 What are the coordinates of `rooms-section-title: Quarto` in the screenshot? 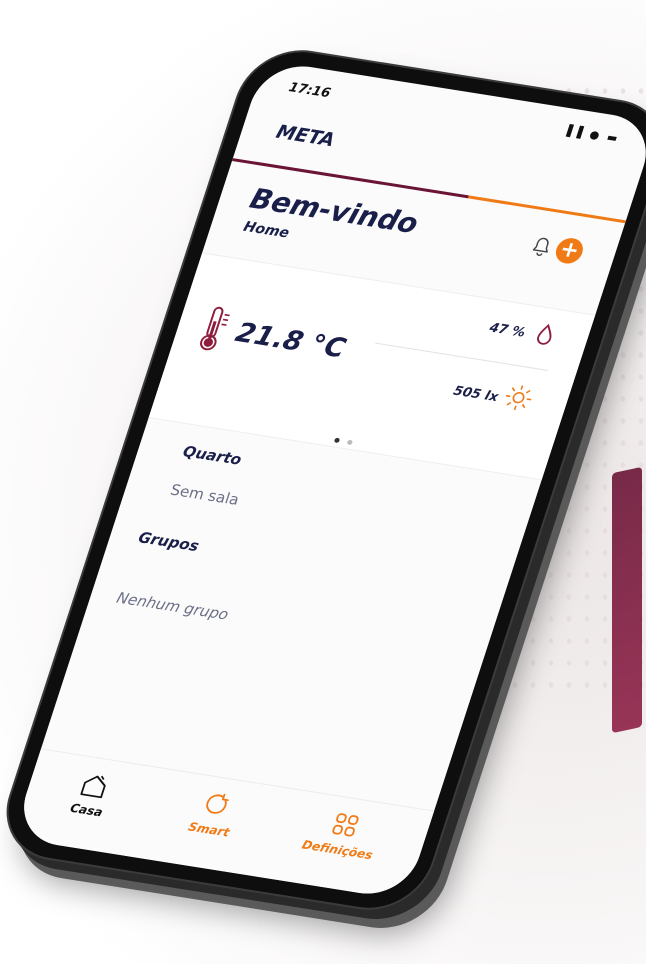 It's located at (212, 455).